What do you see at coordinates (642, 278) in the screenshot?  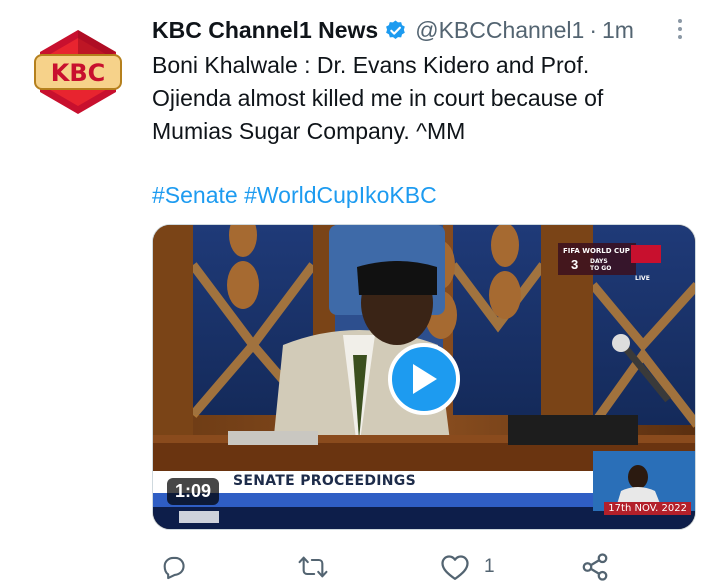 I see `live-badge: LIVE` at bounding box center [642, 278].